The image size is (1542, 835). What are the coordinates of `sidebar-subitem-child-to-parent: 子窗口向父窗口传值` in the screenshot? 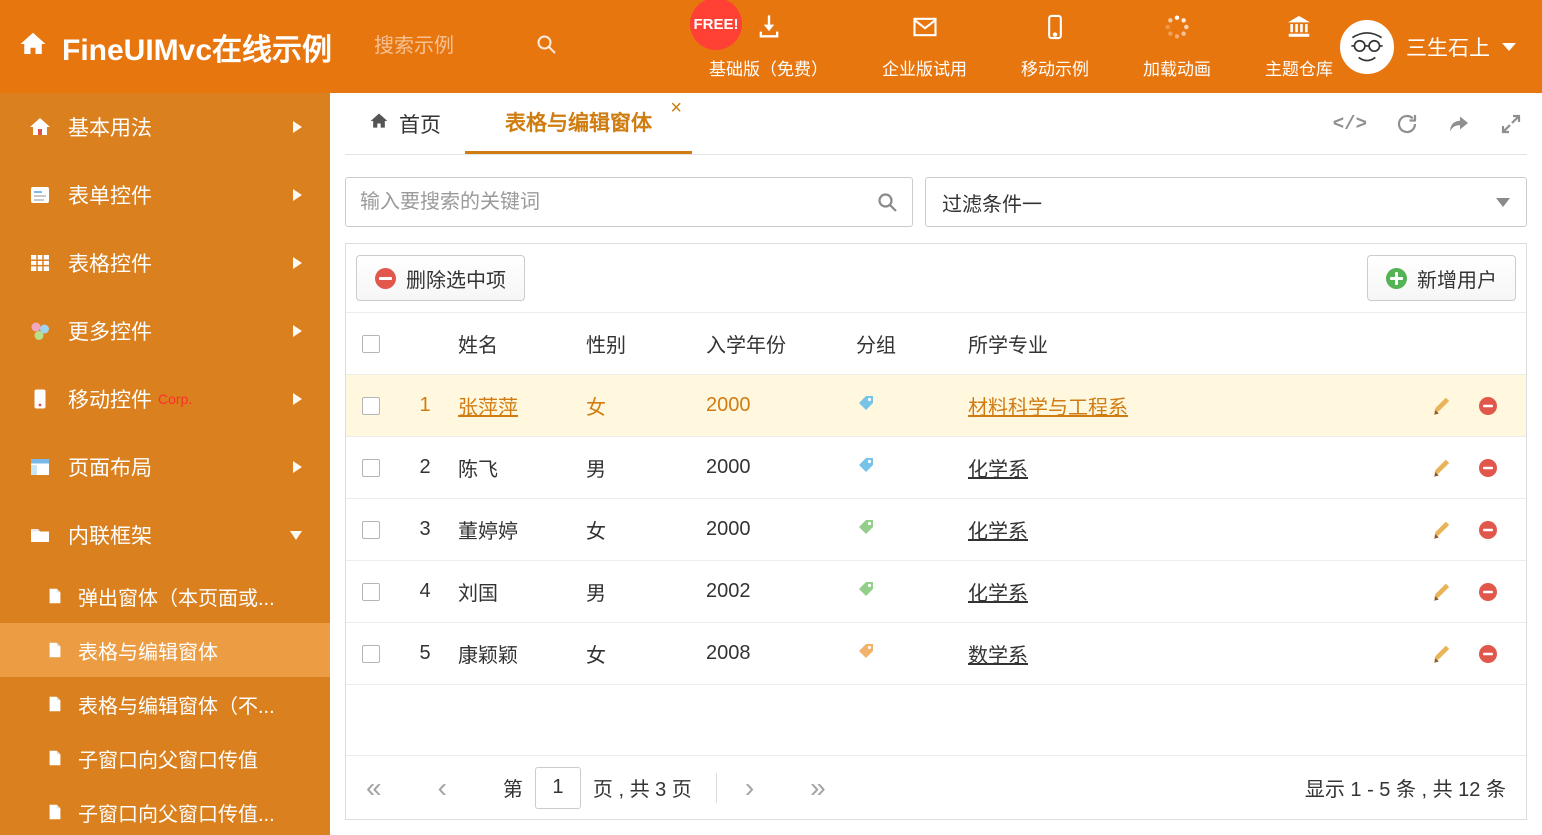 It's located at (165, 758).